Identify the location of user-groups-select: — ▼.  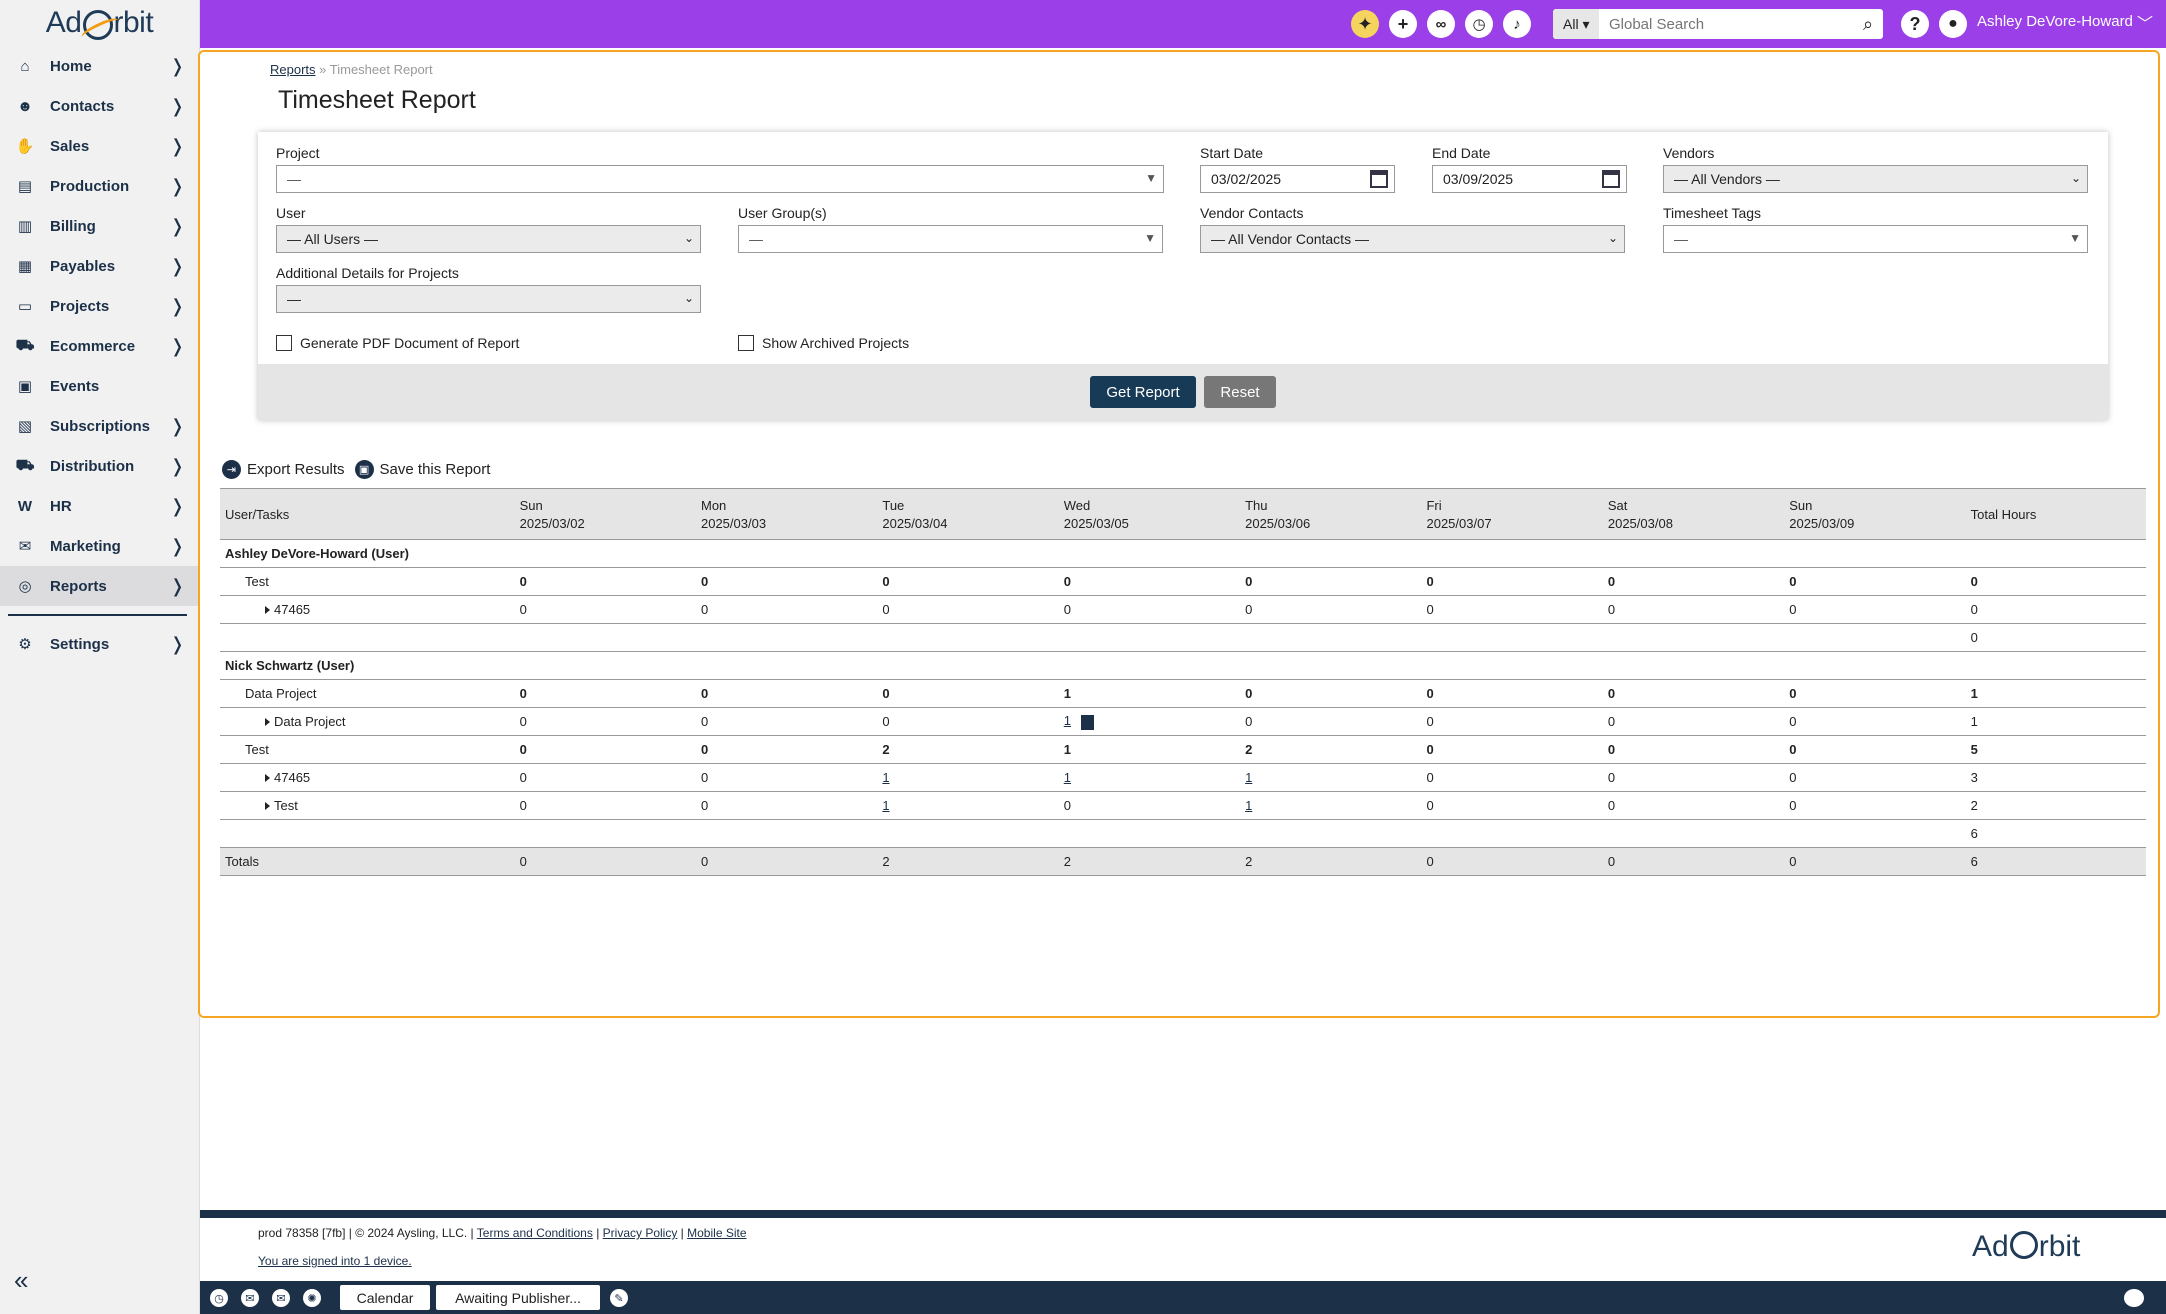
(950, 239).